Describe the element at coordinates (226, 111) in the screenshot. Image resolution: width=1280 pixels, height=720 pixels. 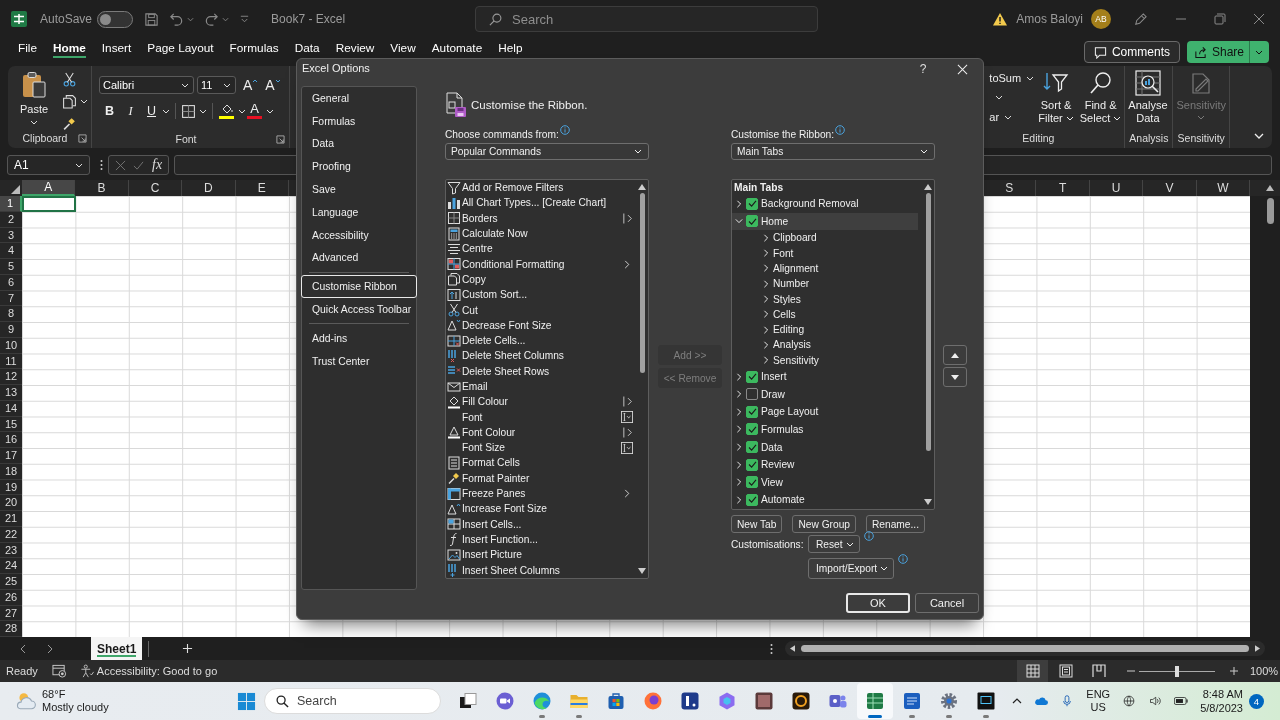
I see `fill-color-button` at that location.